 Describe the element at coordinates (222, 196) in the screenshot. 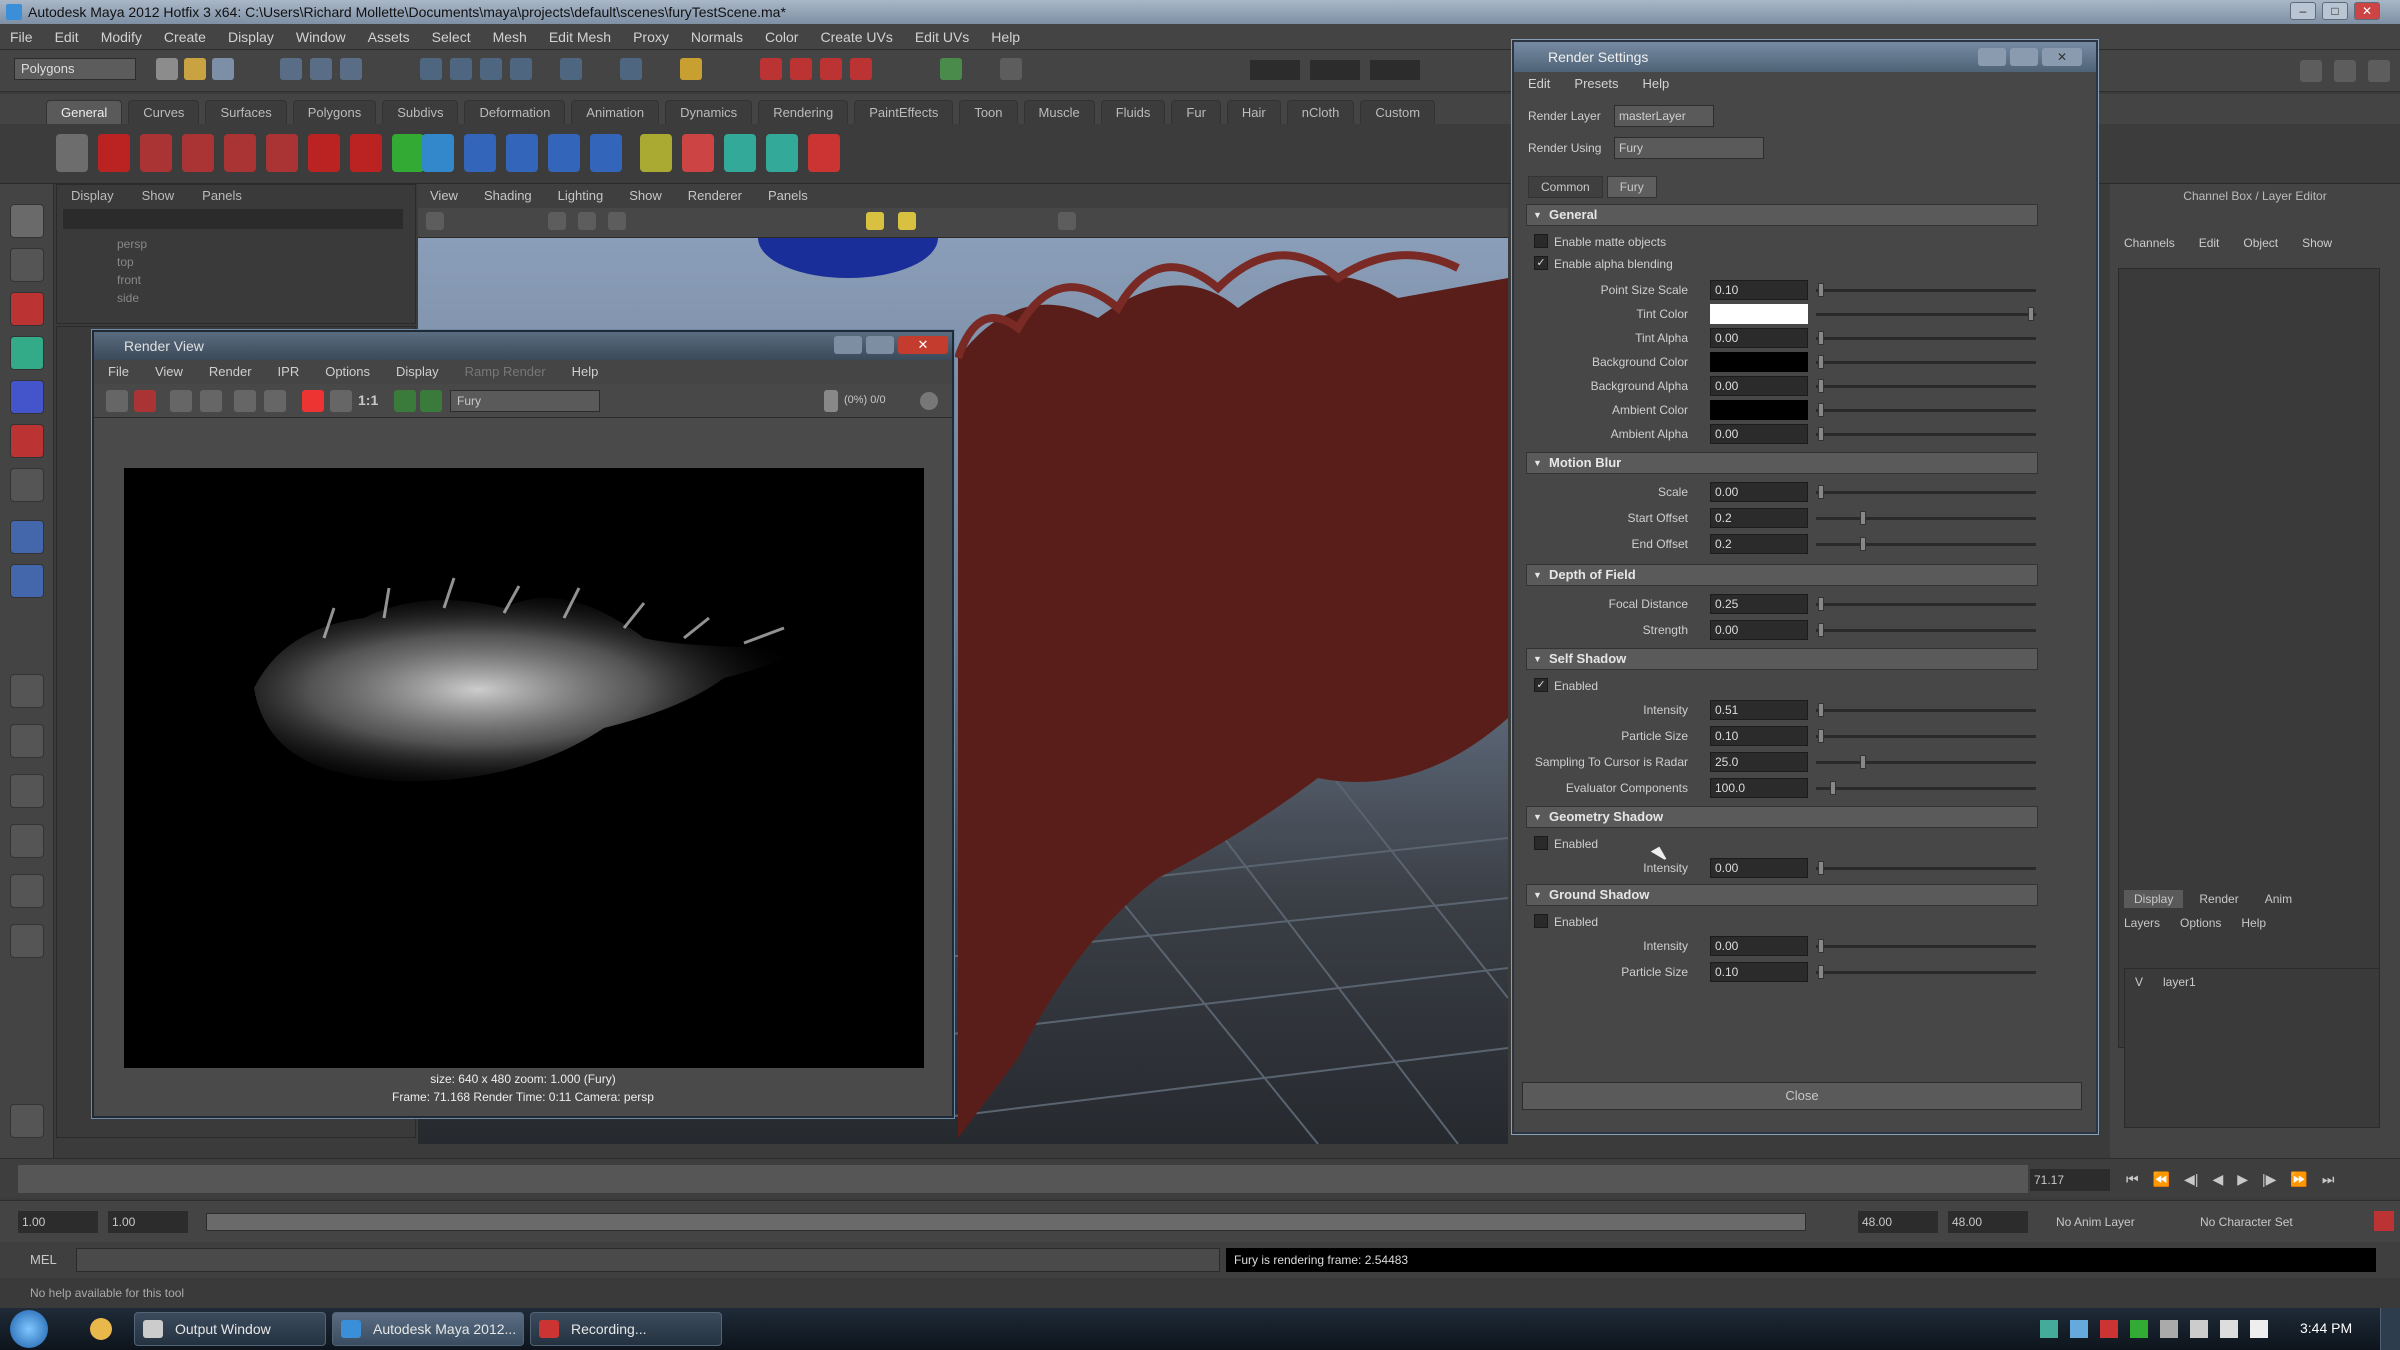

I see `outliner-menu-panels: Panels` at that location.